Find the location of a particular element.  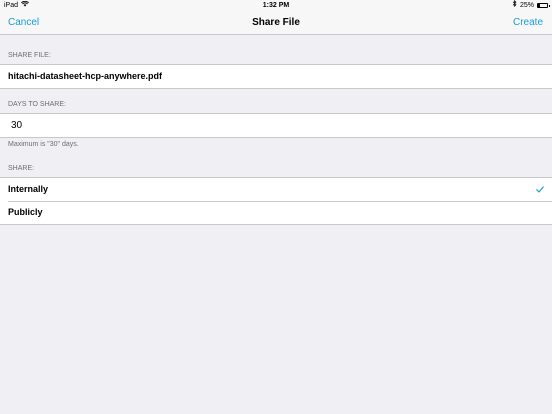

days-header: DAYS TO SHARE: is located at coordinates (37, 104).